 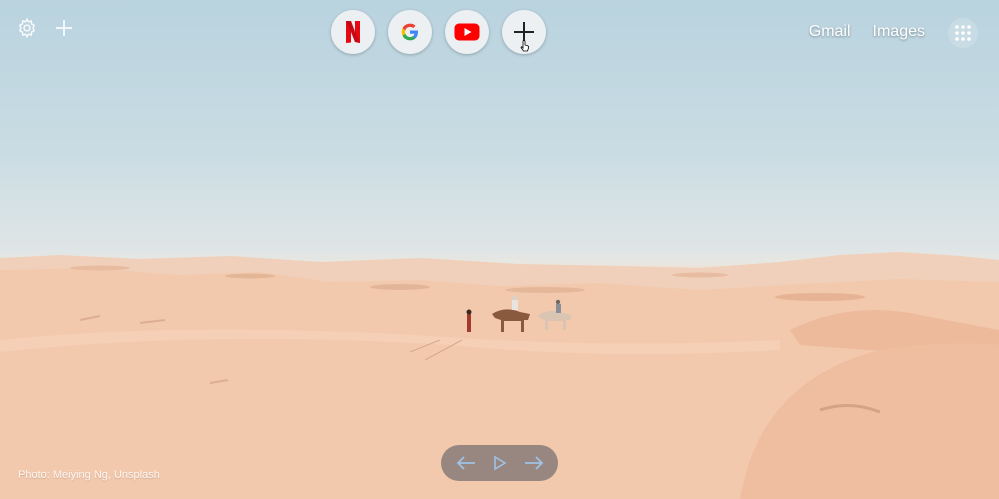 What do you see at coordinates (830, 32) in the screenshot?
I see `gmail-link: Gmail` at bounding box center [830, 32].